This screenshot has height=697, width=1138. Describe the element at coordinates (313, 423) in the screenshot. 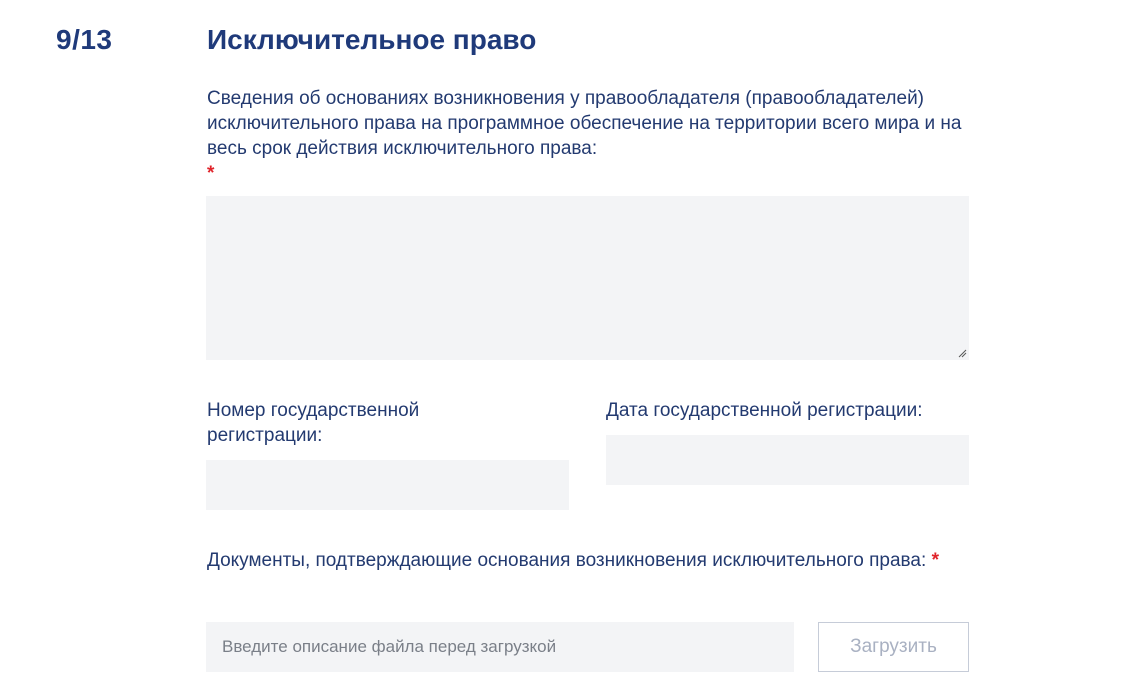

I see `reg-number-label: Номер государственной регистрации:` at that location.